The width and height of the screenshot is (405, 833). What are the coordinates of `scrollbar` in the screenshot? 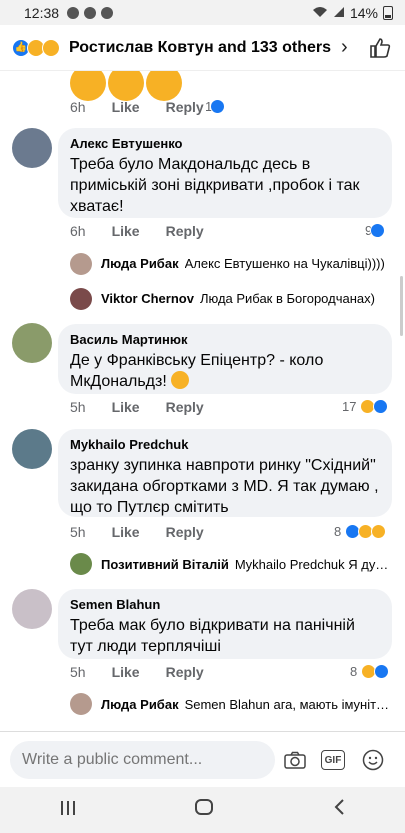 It's located at (401, 306).